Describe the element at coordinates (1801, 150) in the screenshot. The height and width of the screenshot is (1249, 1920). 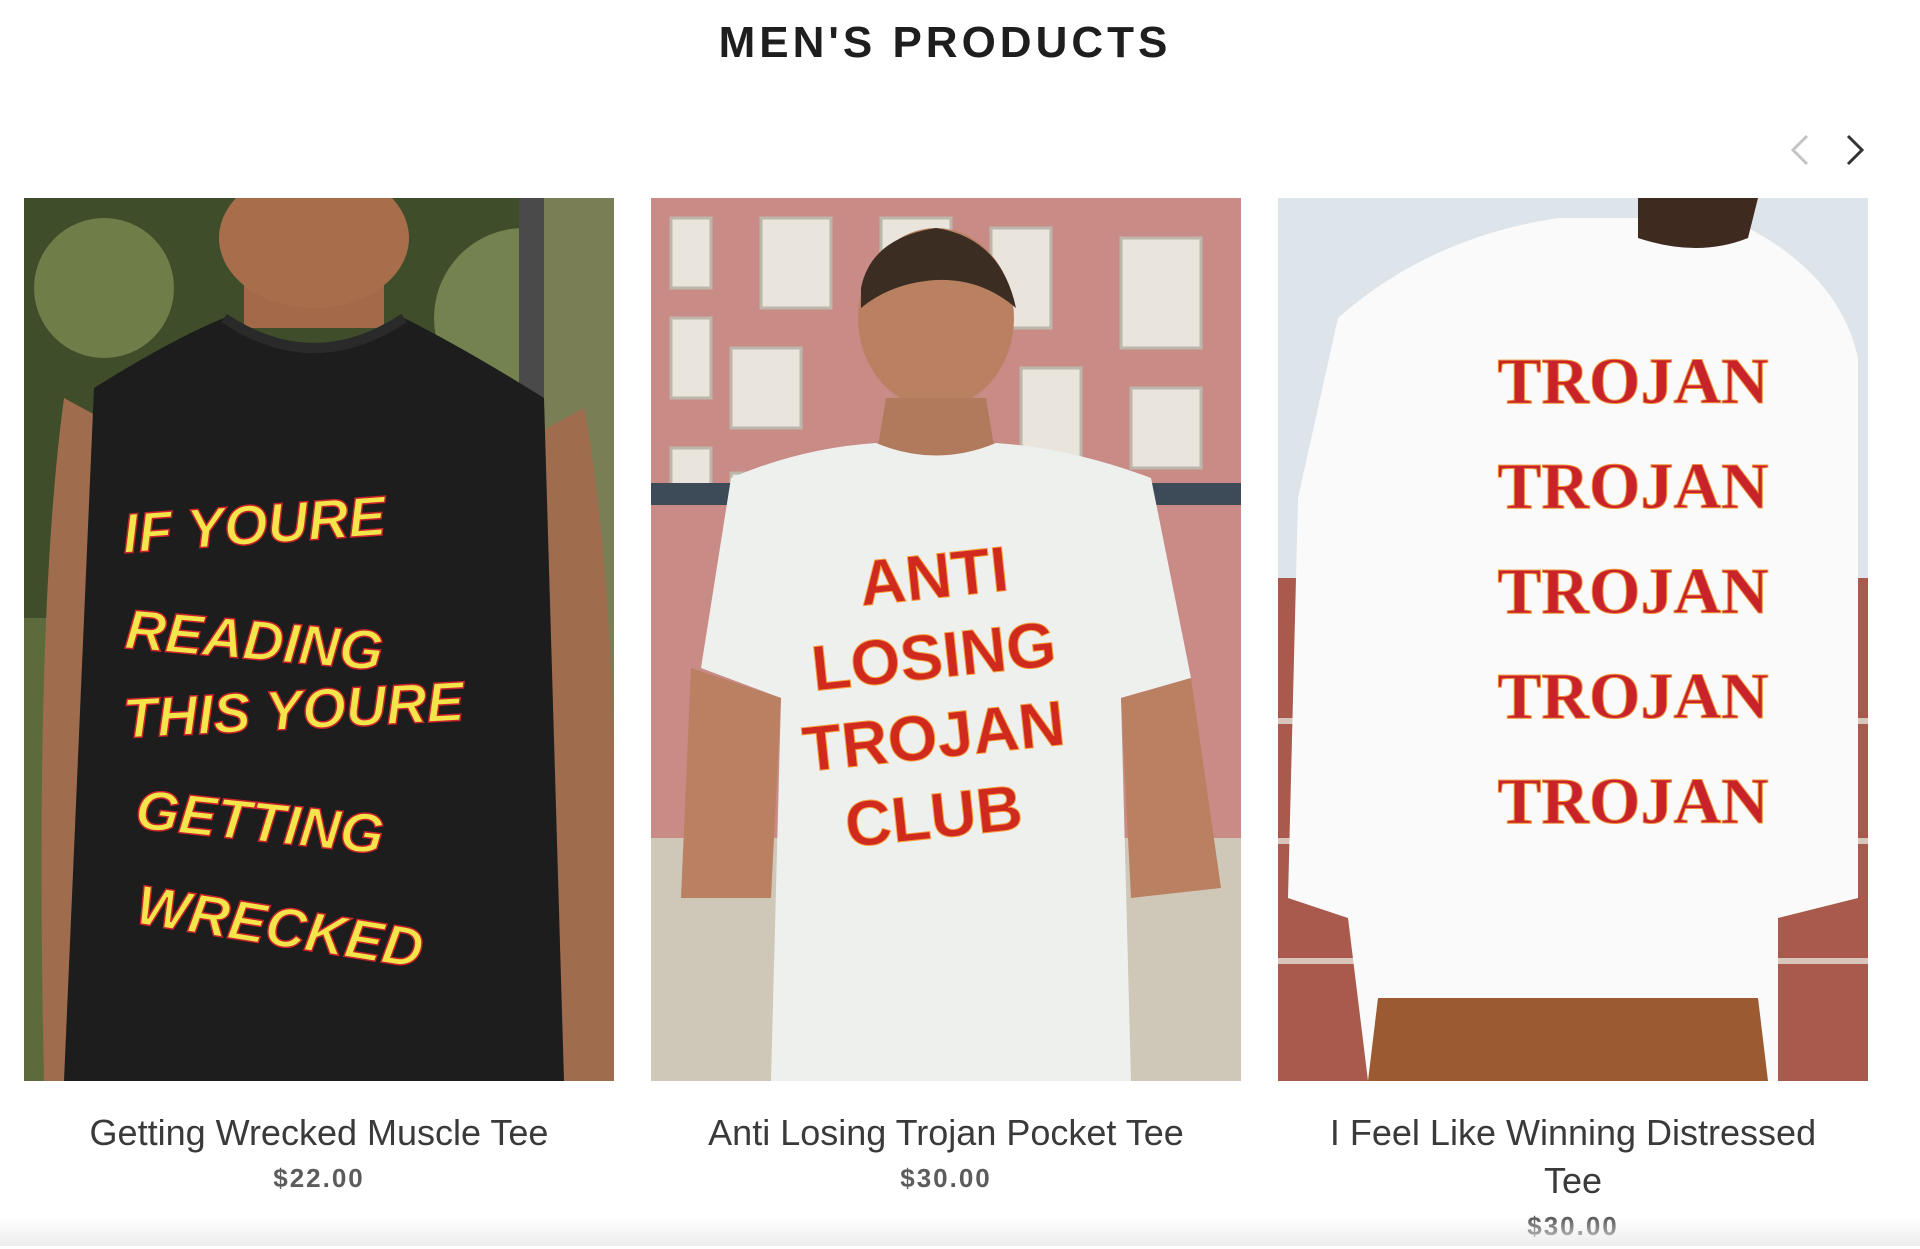
I see `chevron-left-icon` at that location.